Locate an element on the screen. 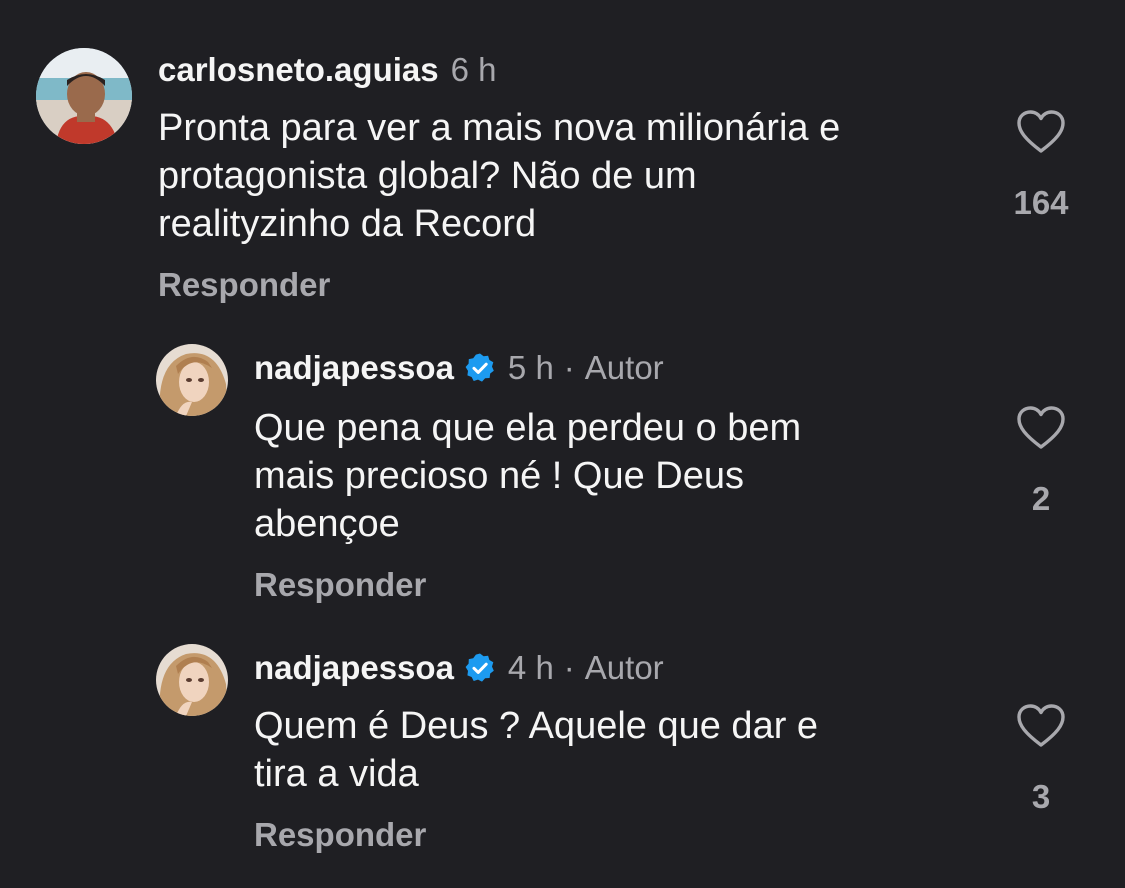 This screenshot has height=888, width=1125. comment-line: Pronta para ver a mais nova milionária e is located at coordinates (499, 128).